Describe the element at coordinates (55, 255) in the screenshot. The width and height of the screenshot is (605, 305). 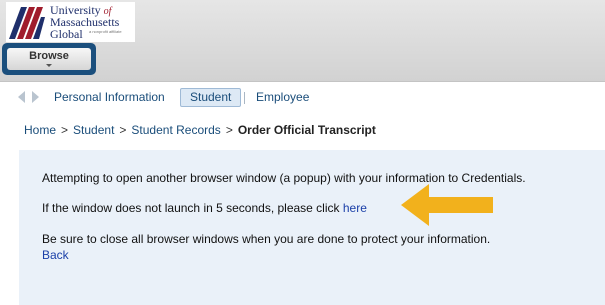
I see `back-link: Back` at that location.